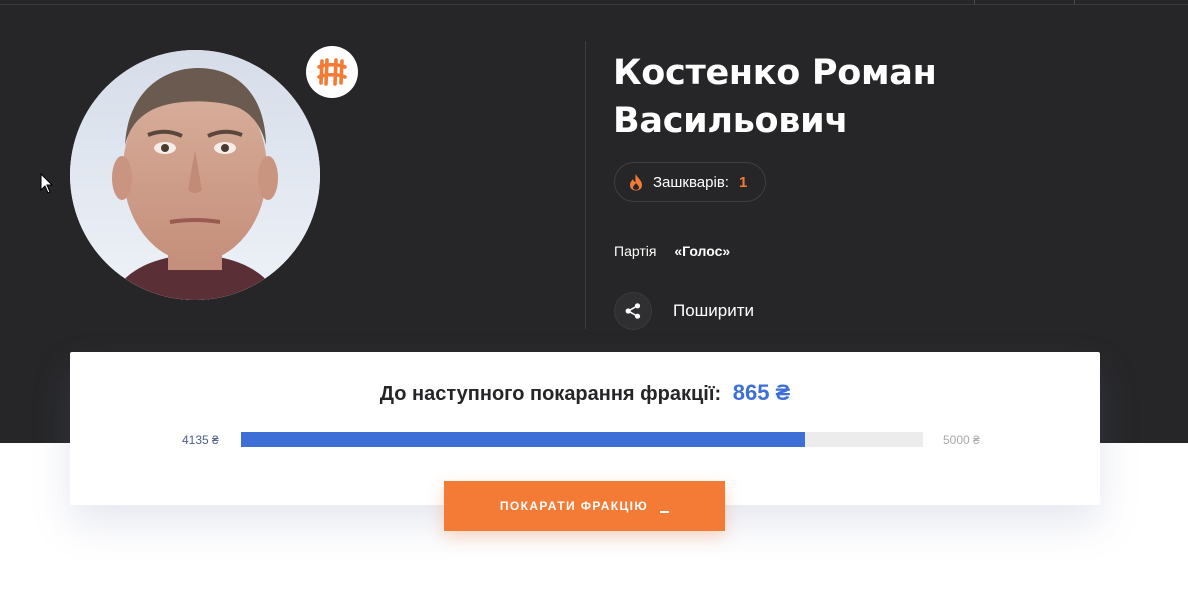  What do you see at coordinates (743, 182) in the screenshot?
I see `scandals-count: 1` at bounding box center [743, 182].